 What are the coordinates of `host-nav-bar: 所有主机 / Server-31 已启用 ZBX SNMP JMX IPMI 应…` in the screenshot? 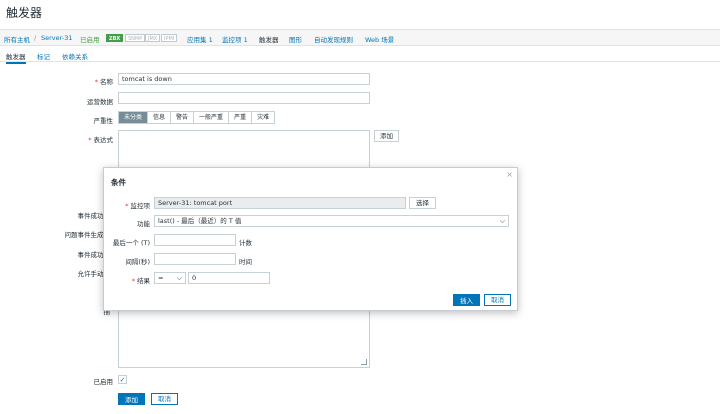 It's located at (360, 37).